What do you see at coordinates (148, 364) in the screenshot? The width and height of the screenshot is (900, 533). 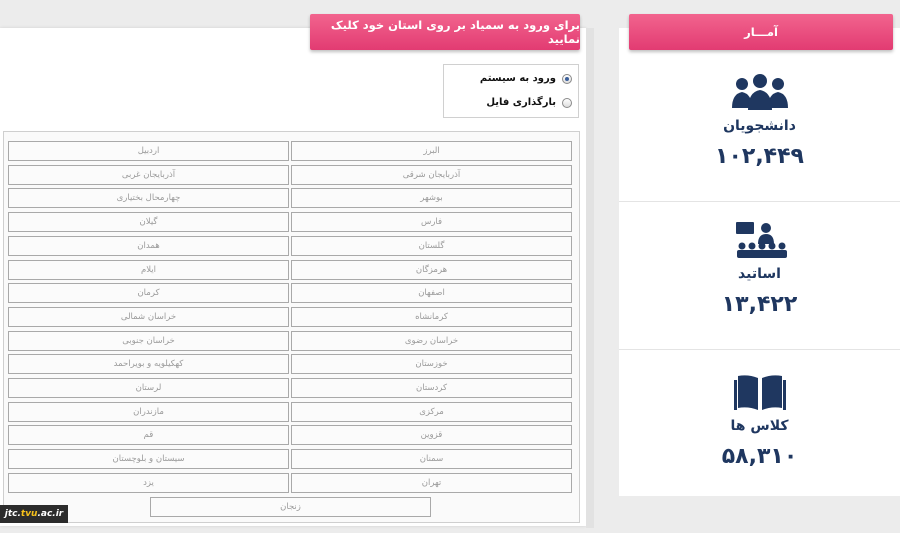 I see `province-button: کهکیلویه و بویراحمد` at bounding box center [148, 364].